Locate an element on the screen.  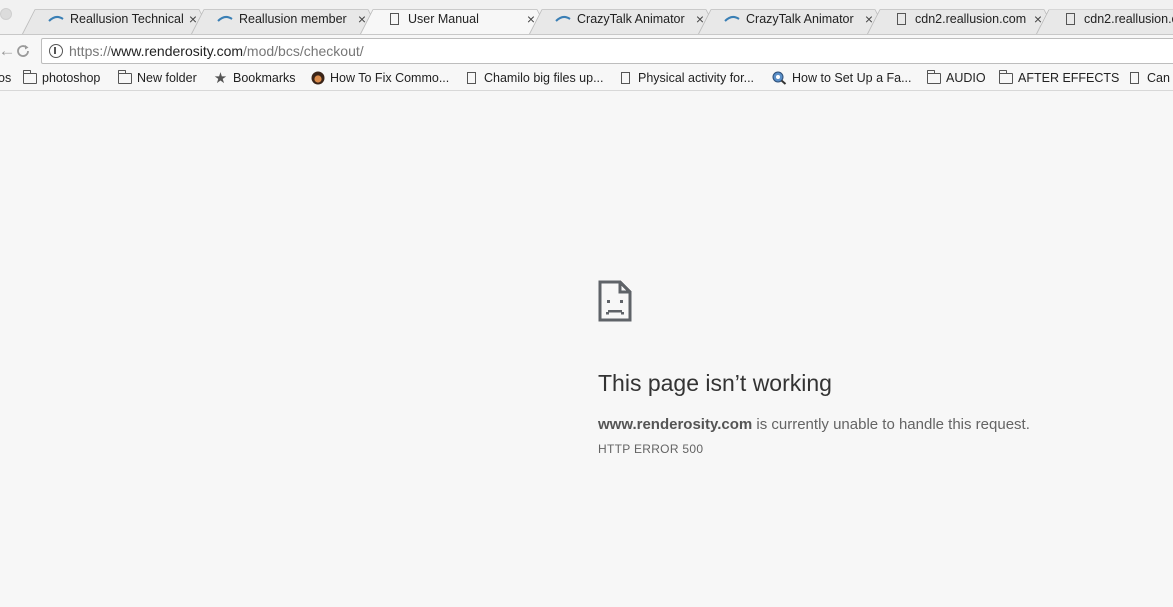
tab-reallusion-member: Reallusion member × is located at coordinates (286, 19).